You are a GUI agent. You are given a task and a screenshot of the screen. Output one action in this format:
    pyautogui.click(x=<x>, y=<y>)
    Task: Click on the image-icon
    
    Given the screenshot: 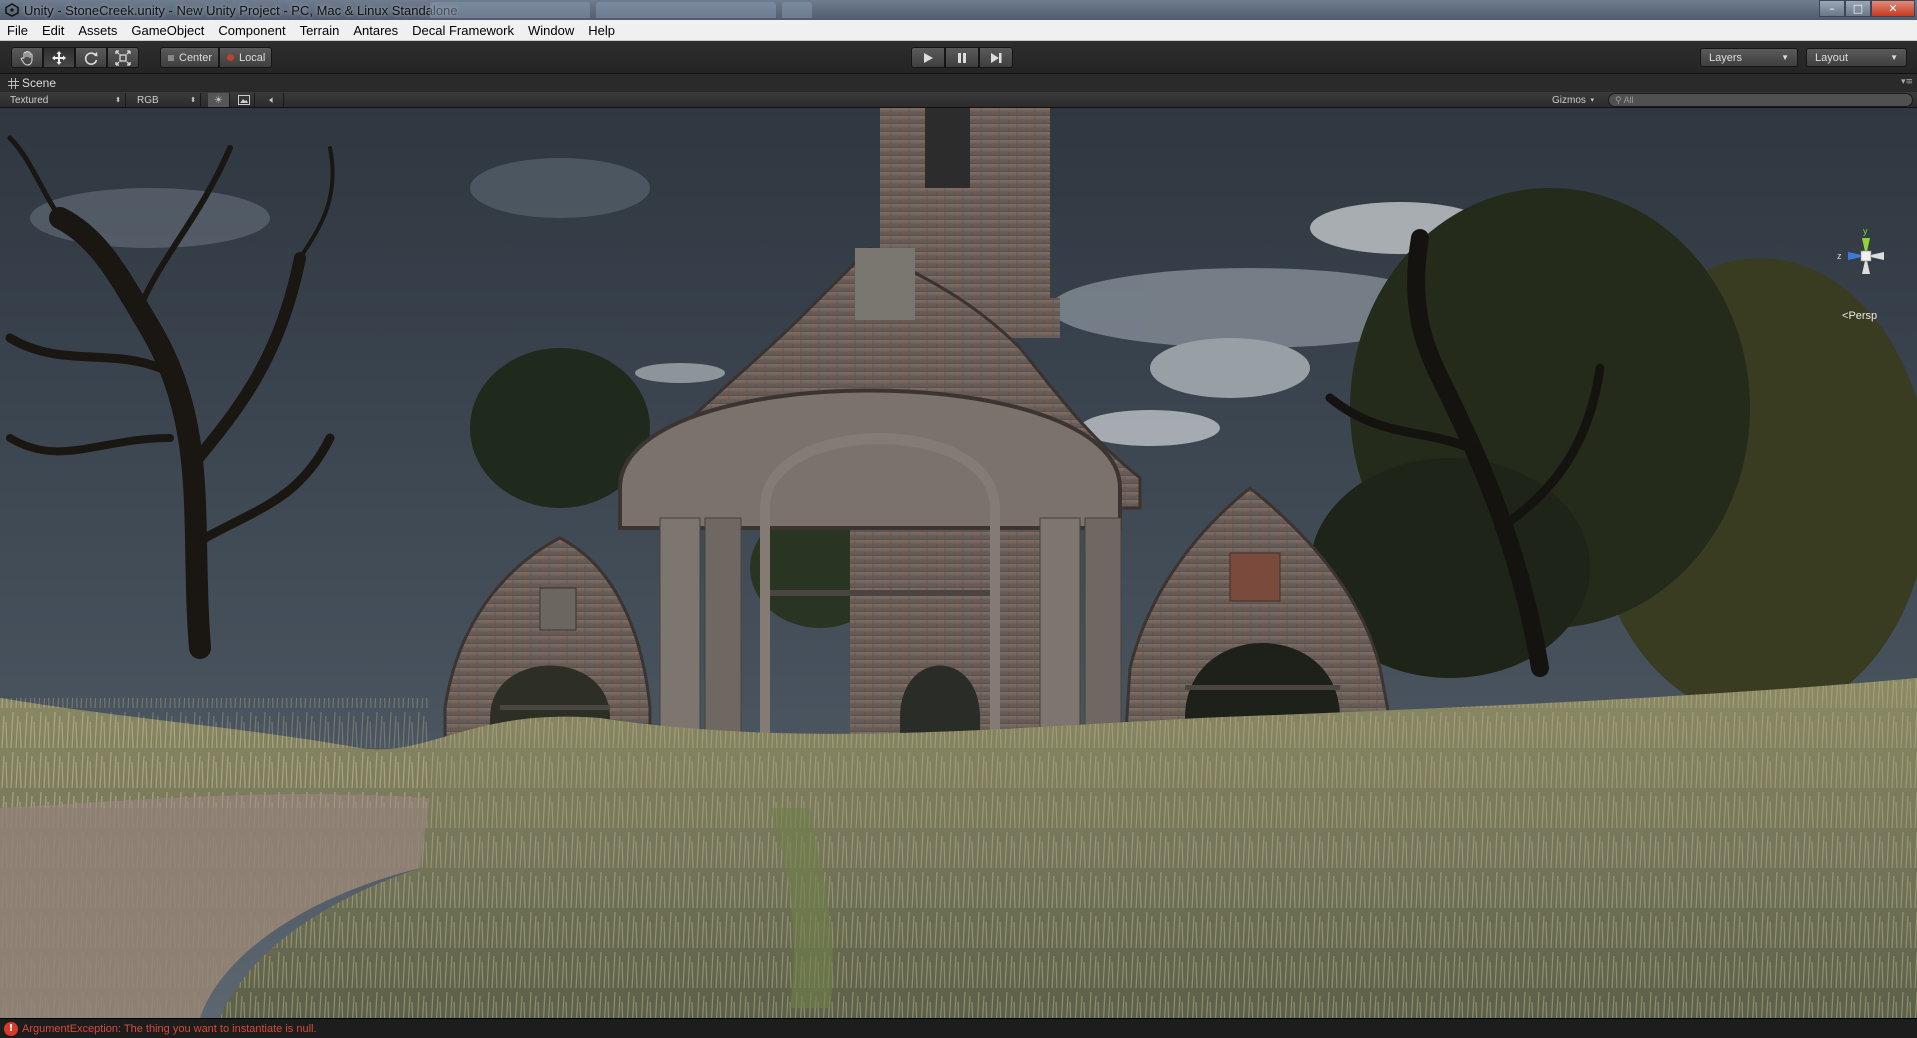 What is the action you would take?
    pyautogui.click(x=243, y=100)
    